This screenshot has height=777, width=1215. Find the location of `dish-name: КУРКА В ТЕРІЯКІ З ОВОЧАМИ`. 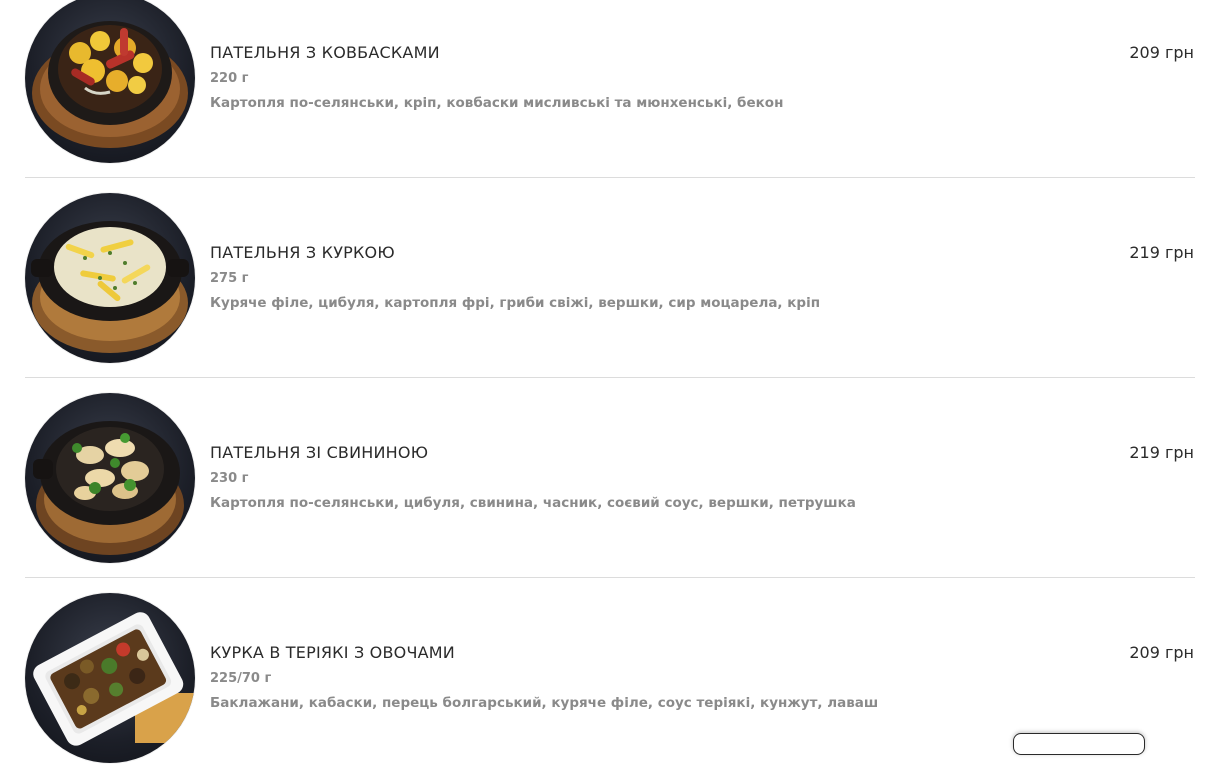

dish-name: КУРКА В ТЕРІЯКІ З ОВОЧАМИ is located at coordinates (332, 652).